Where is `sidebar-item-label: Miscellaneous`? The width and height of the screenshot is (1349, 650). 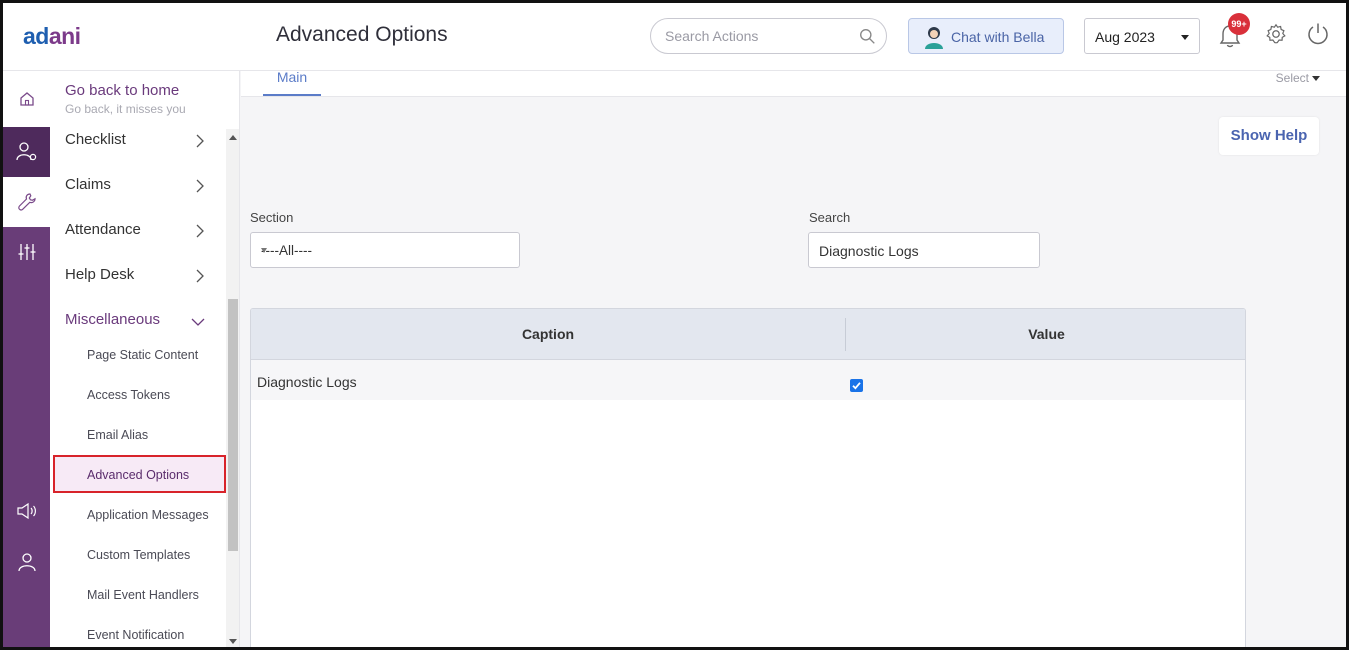 sidebar-item-label: Miscellaneous is located at coordinates (113, 319).